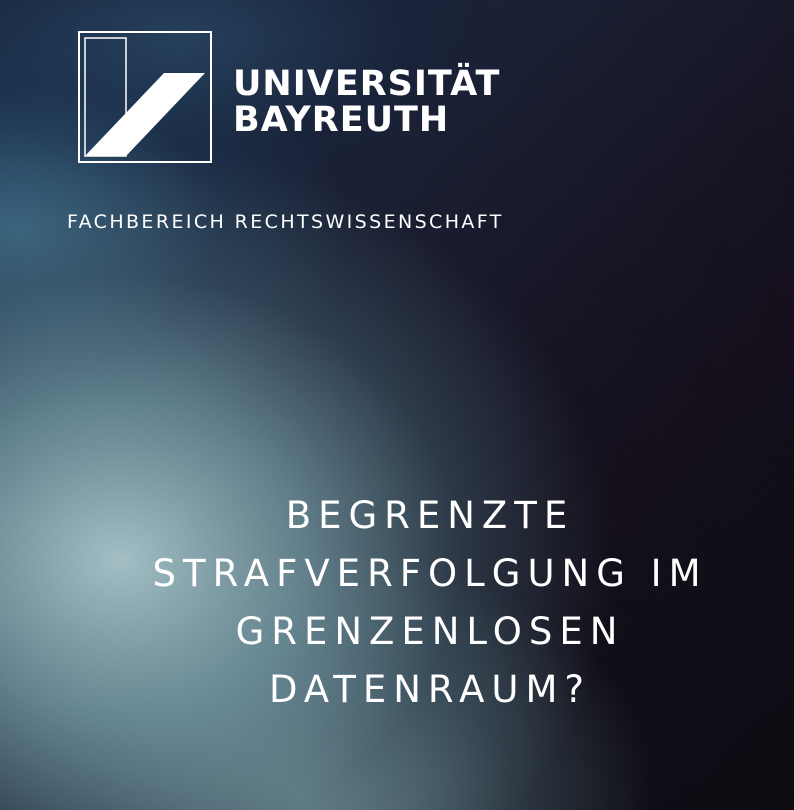  I want to click on university-wordmark: UNIVERSITÄT BAYREUTH, so click(366, 102).